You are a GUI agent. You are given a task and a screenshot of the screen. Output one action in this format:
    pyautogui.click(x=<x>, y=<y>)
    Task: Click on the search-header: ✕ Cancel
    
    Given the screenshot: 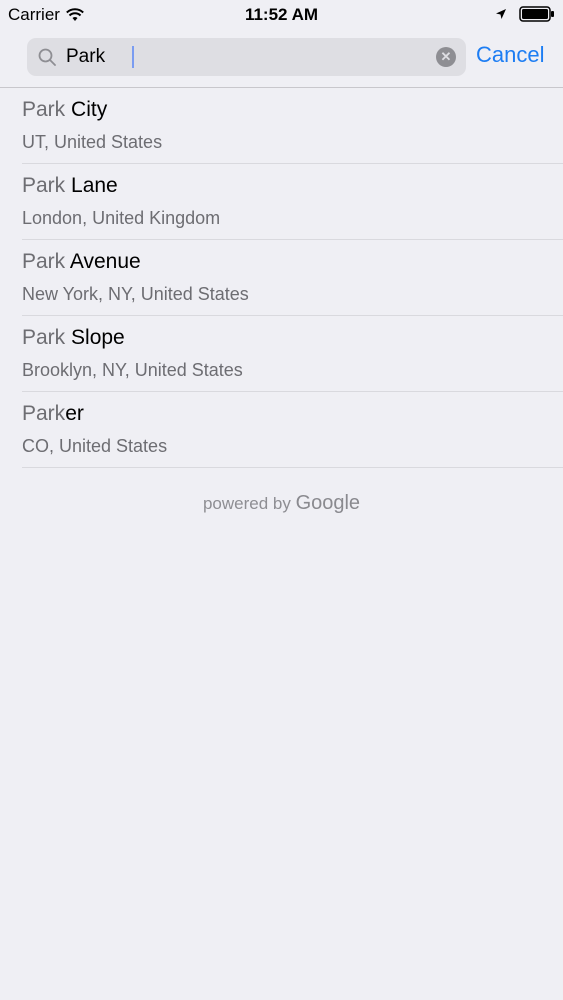 What is the action you would take?
    pyautogui.click(x=281, y=59)
    